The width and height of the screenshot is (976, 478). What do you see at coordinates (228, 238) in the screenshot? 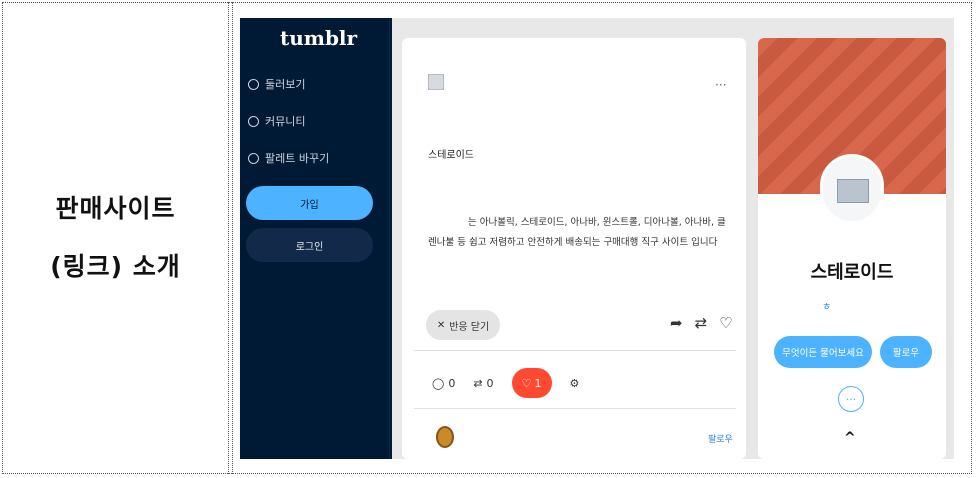
I see `column-divider` at bounding box center [228, 238].